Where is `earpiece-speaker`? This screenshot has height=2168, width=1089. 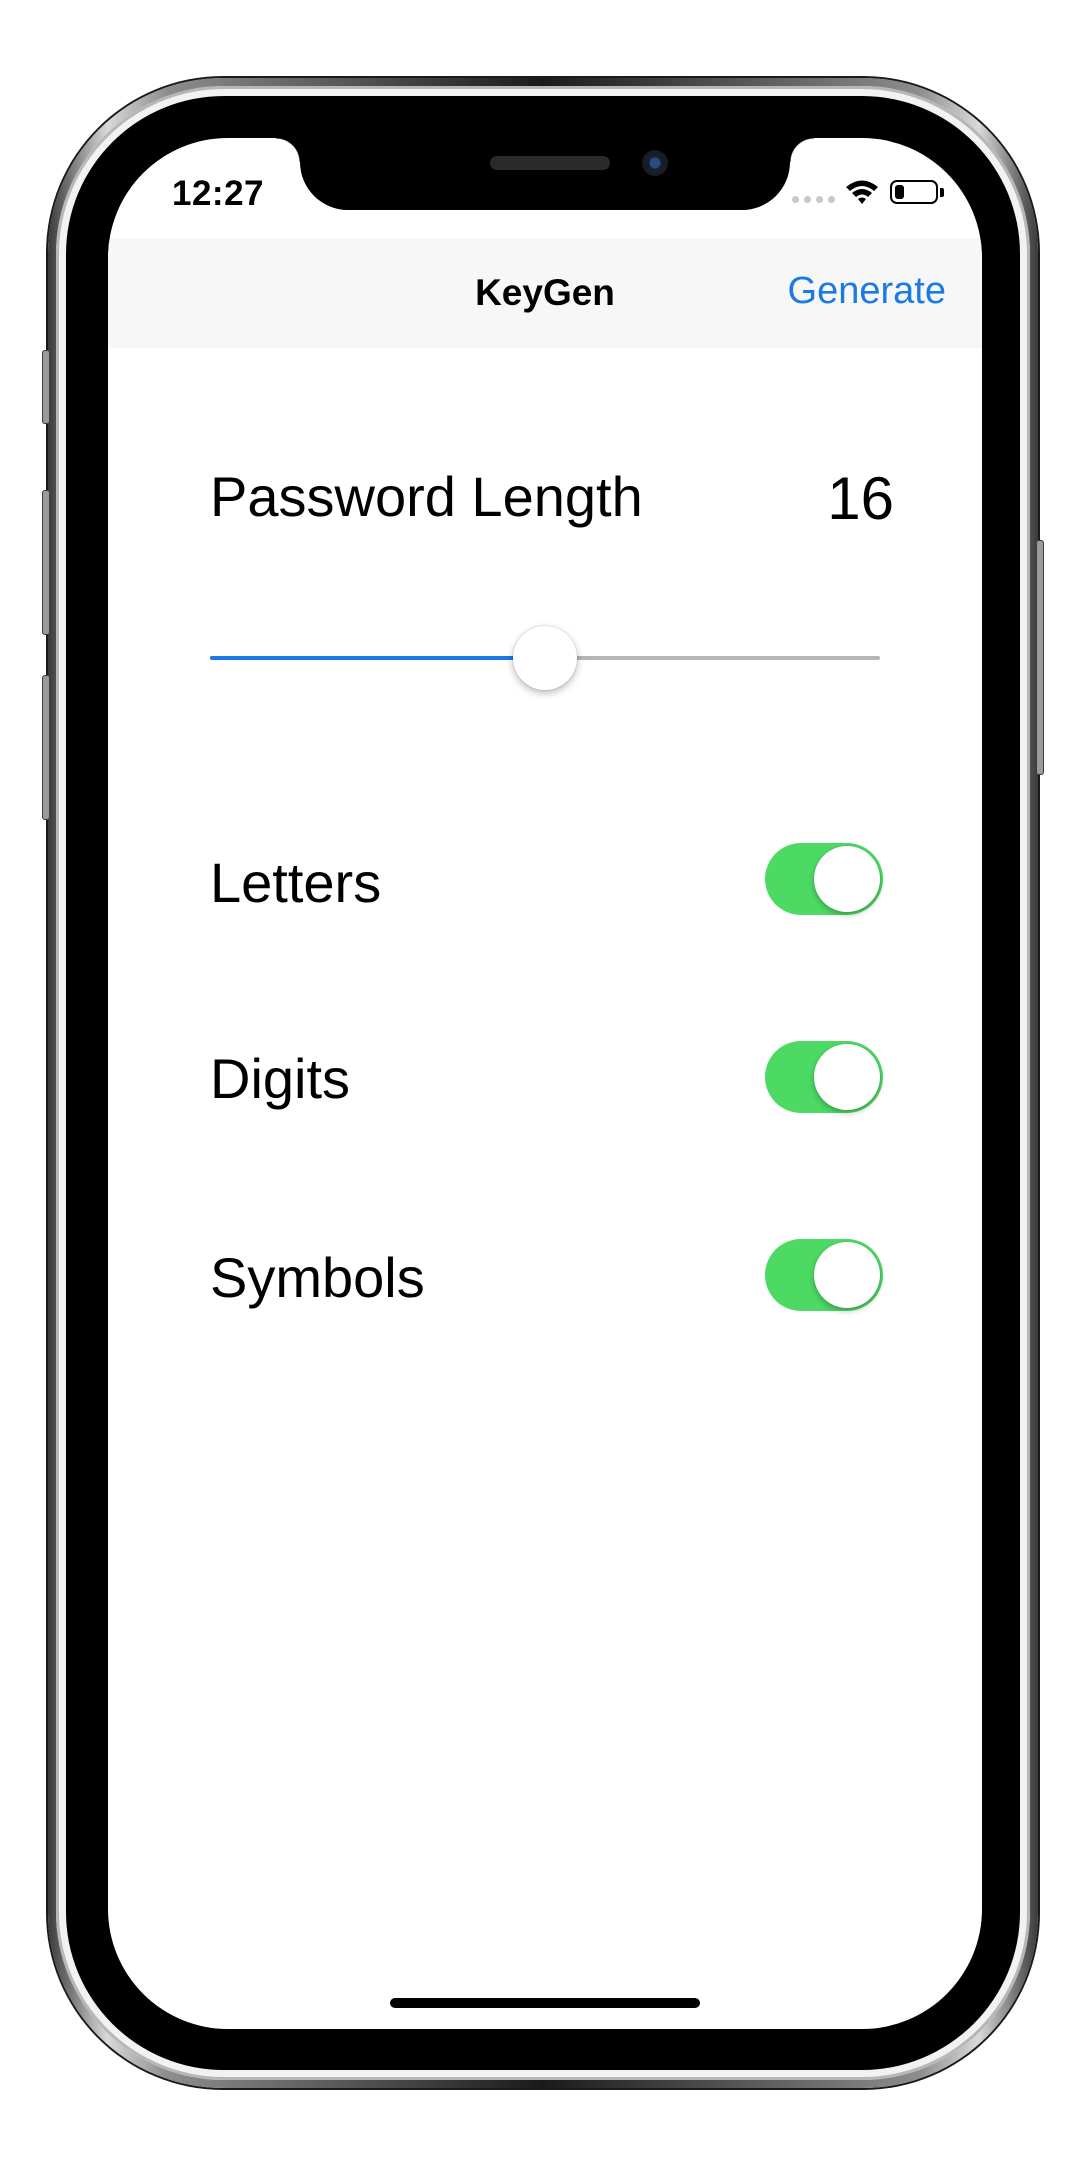 earpiece-speaker is located at coordinates (550, 163).